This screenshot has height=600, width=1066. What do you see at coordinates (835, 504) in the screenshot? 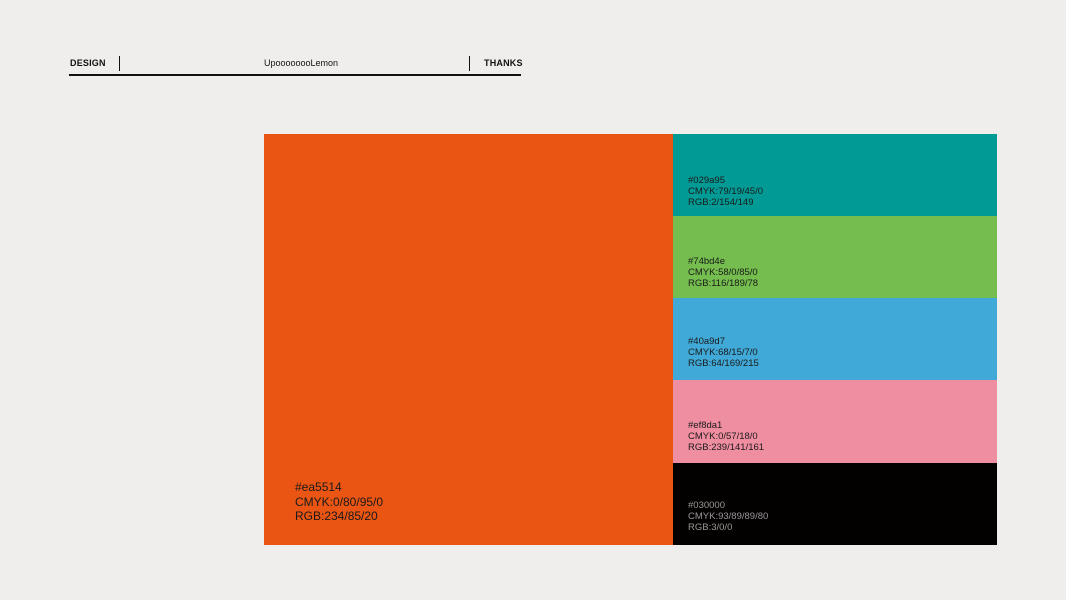
I see `color-swatch-black: #030000 CMYK:93/89/89/80 RGB:3/0/0` at bounding box center [835, 504].